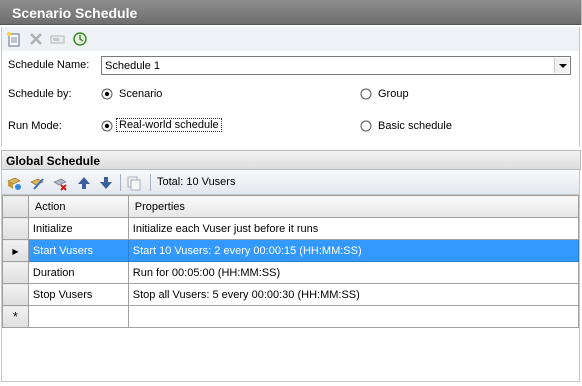  I want to click on edit-action-icon, so click(37, 183).